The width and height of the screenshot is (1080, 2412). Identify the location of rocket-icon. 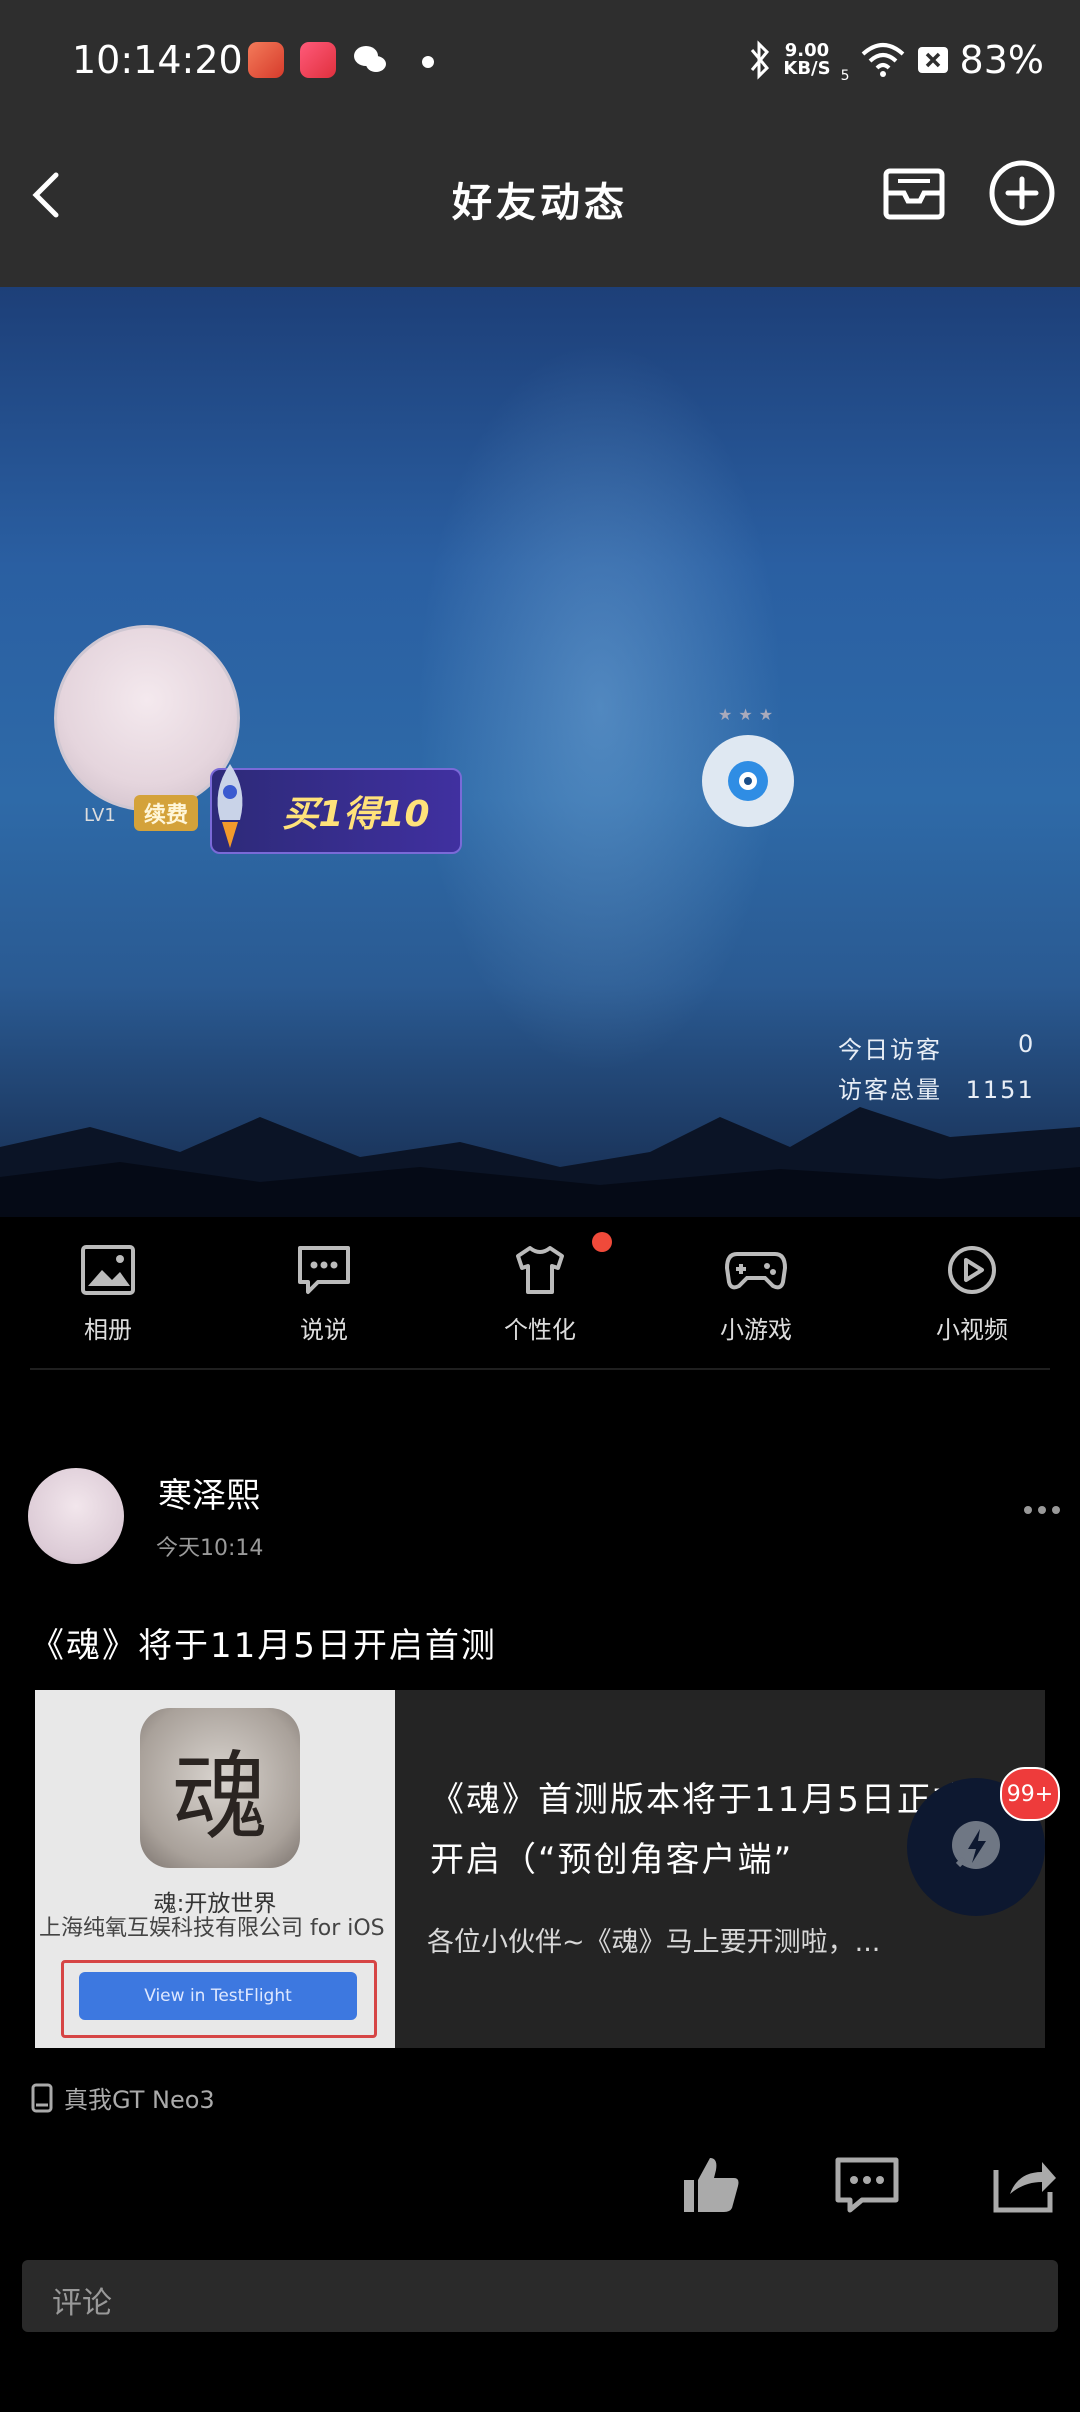
(230, 806).